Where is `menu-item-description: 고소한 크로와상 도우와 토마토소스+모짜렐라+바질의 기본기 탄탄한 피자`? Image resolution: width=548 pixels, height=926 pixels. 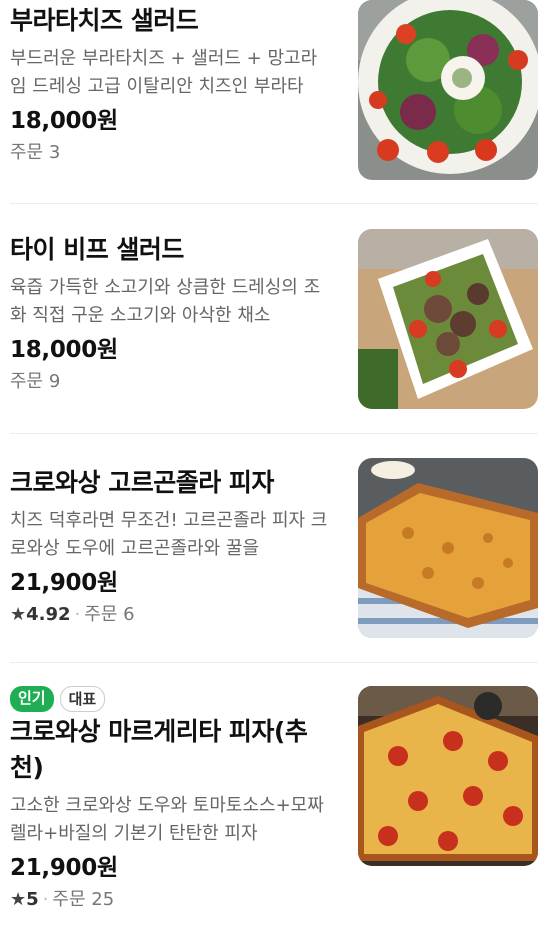
menu-item-description: 고소한 크로와상 도우와 토마토소스+모짜렐라+바질의 기본기 탄탄한 피자 is located at coordinates (167, 819).